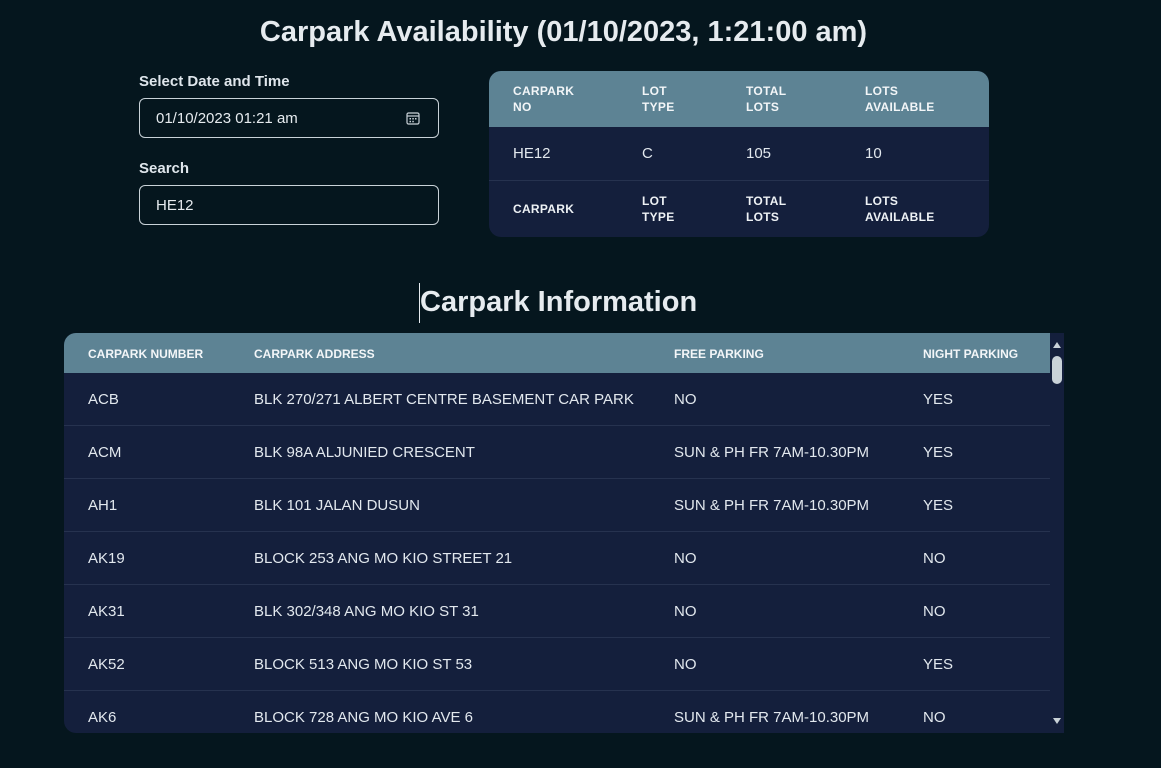  I want to click on cell-carpark-number: ACB, so click(103, 399).